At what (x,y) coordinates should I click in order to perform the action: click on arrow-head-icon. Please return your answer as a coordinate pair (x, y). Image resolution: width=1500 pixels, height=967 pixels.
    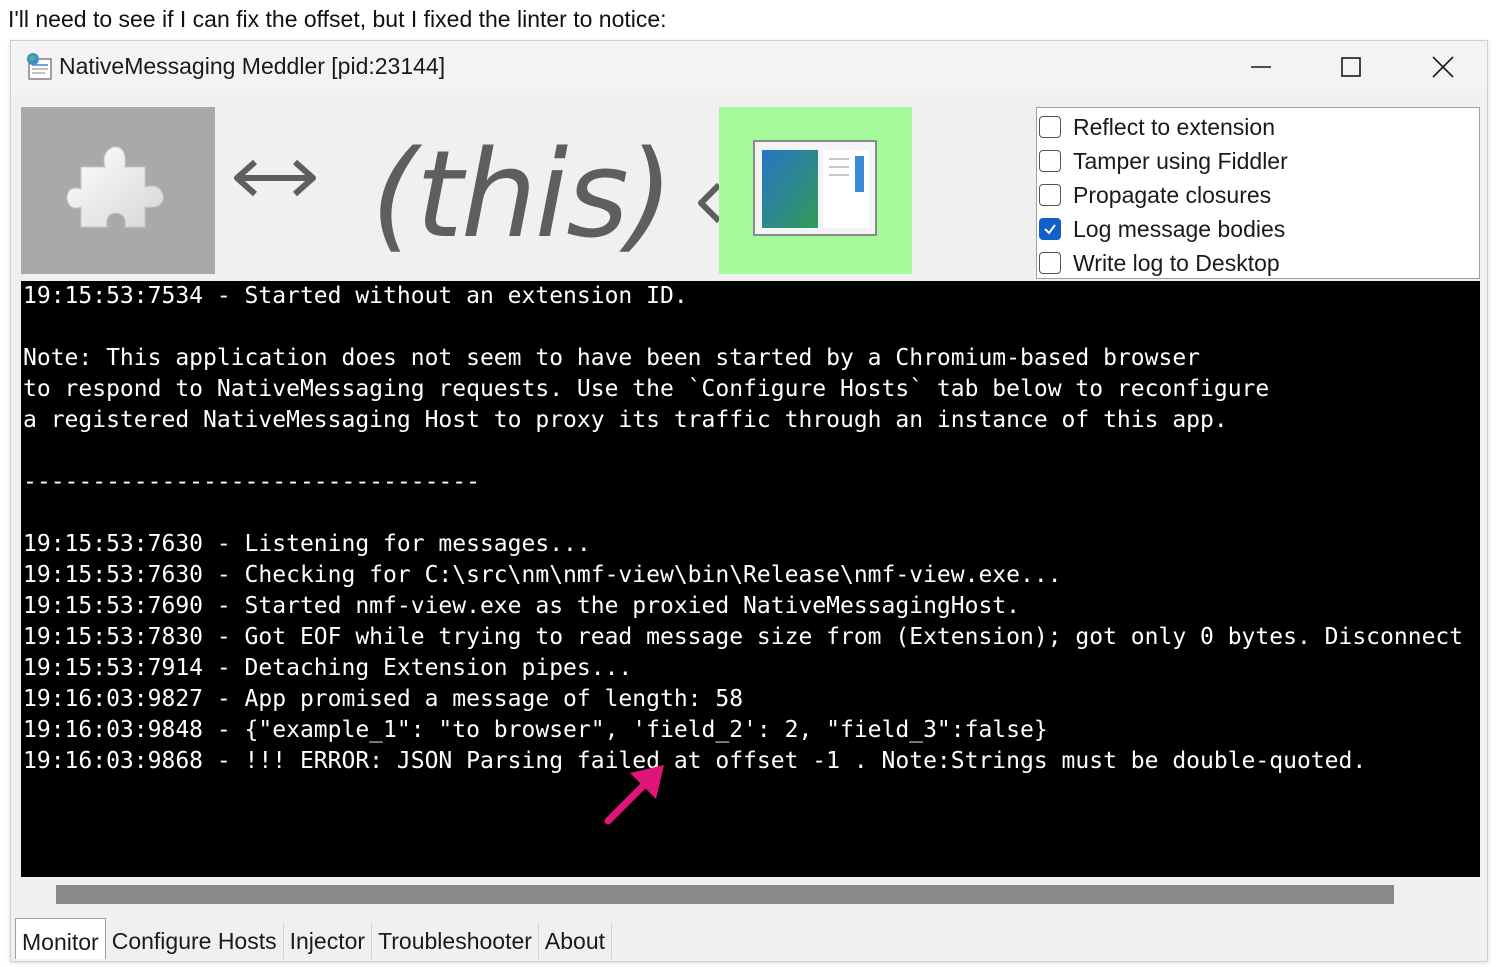
    Looking at the image, I should click on (709, 203).